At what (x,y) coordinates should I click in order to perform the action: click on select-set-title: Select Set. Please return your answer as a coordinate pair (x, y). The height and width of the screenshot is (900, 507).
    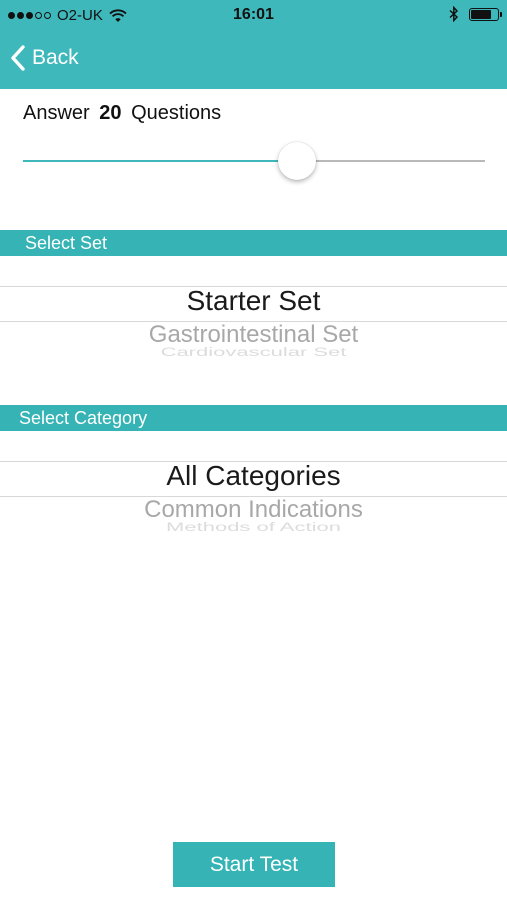
    Looking at the image, I should click on (66, 243).